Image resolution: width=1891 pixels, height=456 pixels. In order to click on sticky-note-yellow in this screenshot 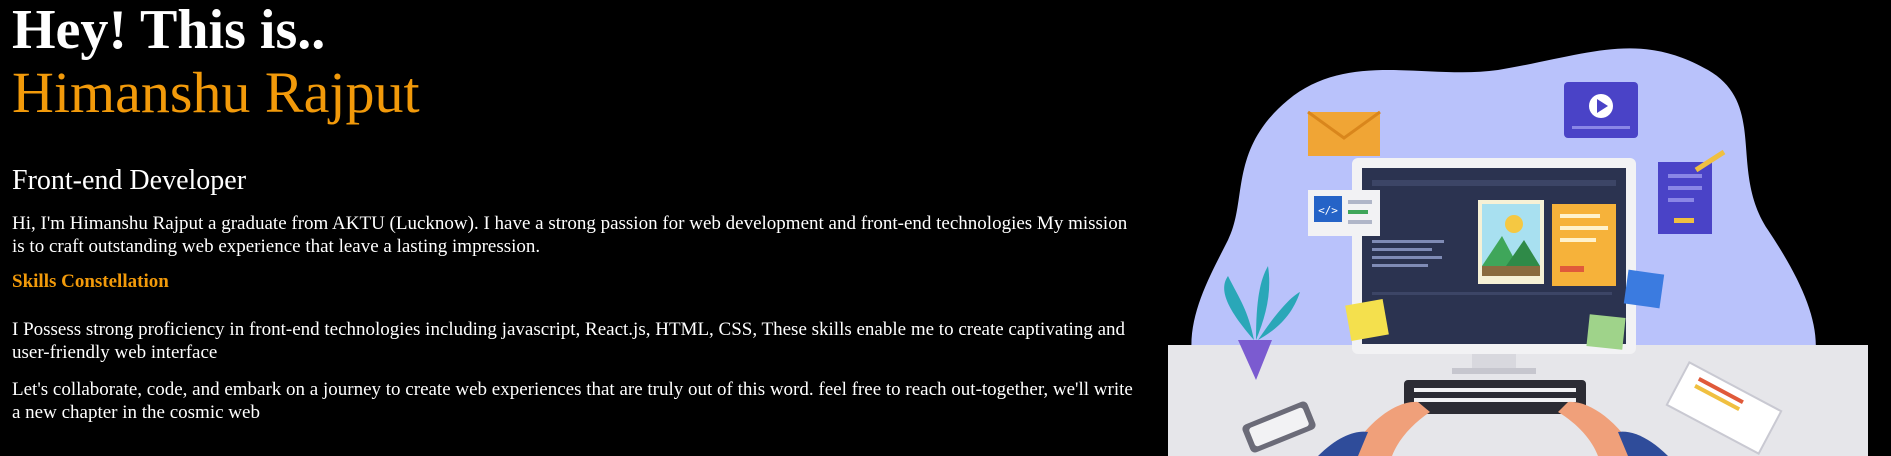, I will do `click(1367, 320)`.